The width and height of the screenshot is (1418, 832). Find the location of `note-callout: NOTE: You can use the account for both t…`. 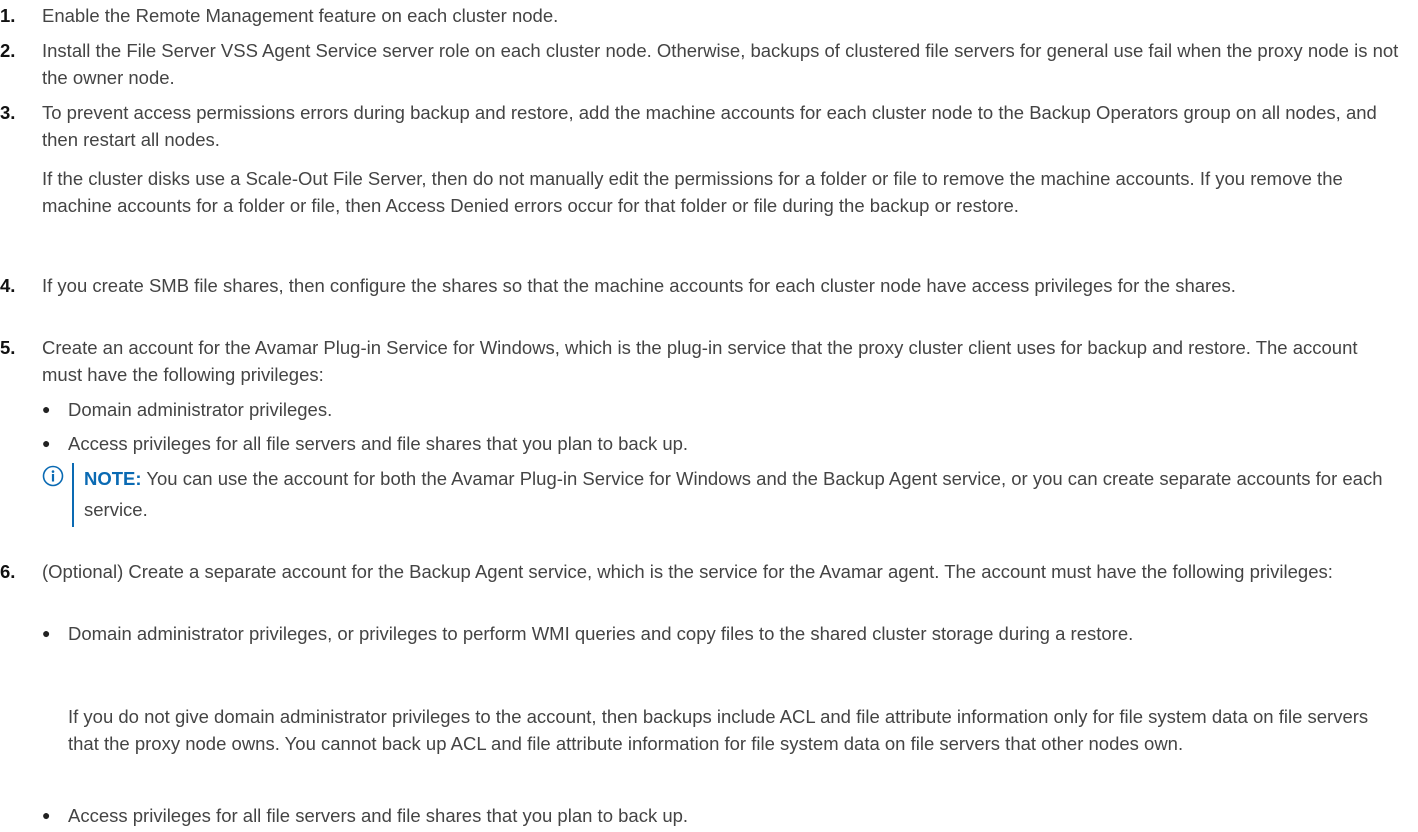

note-callout: NOTE: You can use the account for both t… is located at coordinates (722, 495).